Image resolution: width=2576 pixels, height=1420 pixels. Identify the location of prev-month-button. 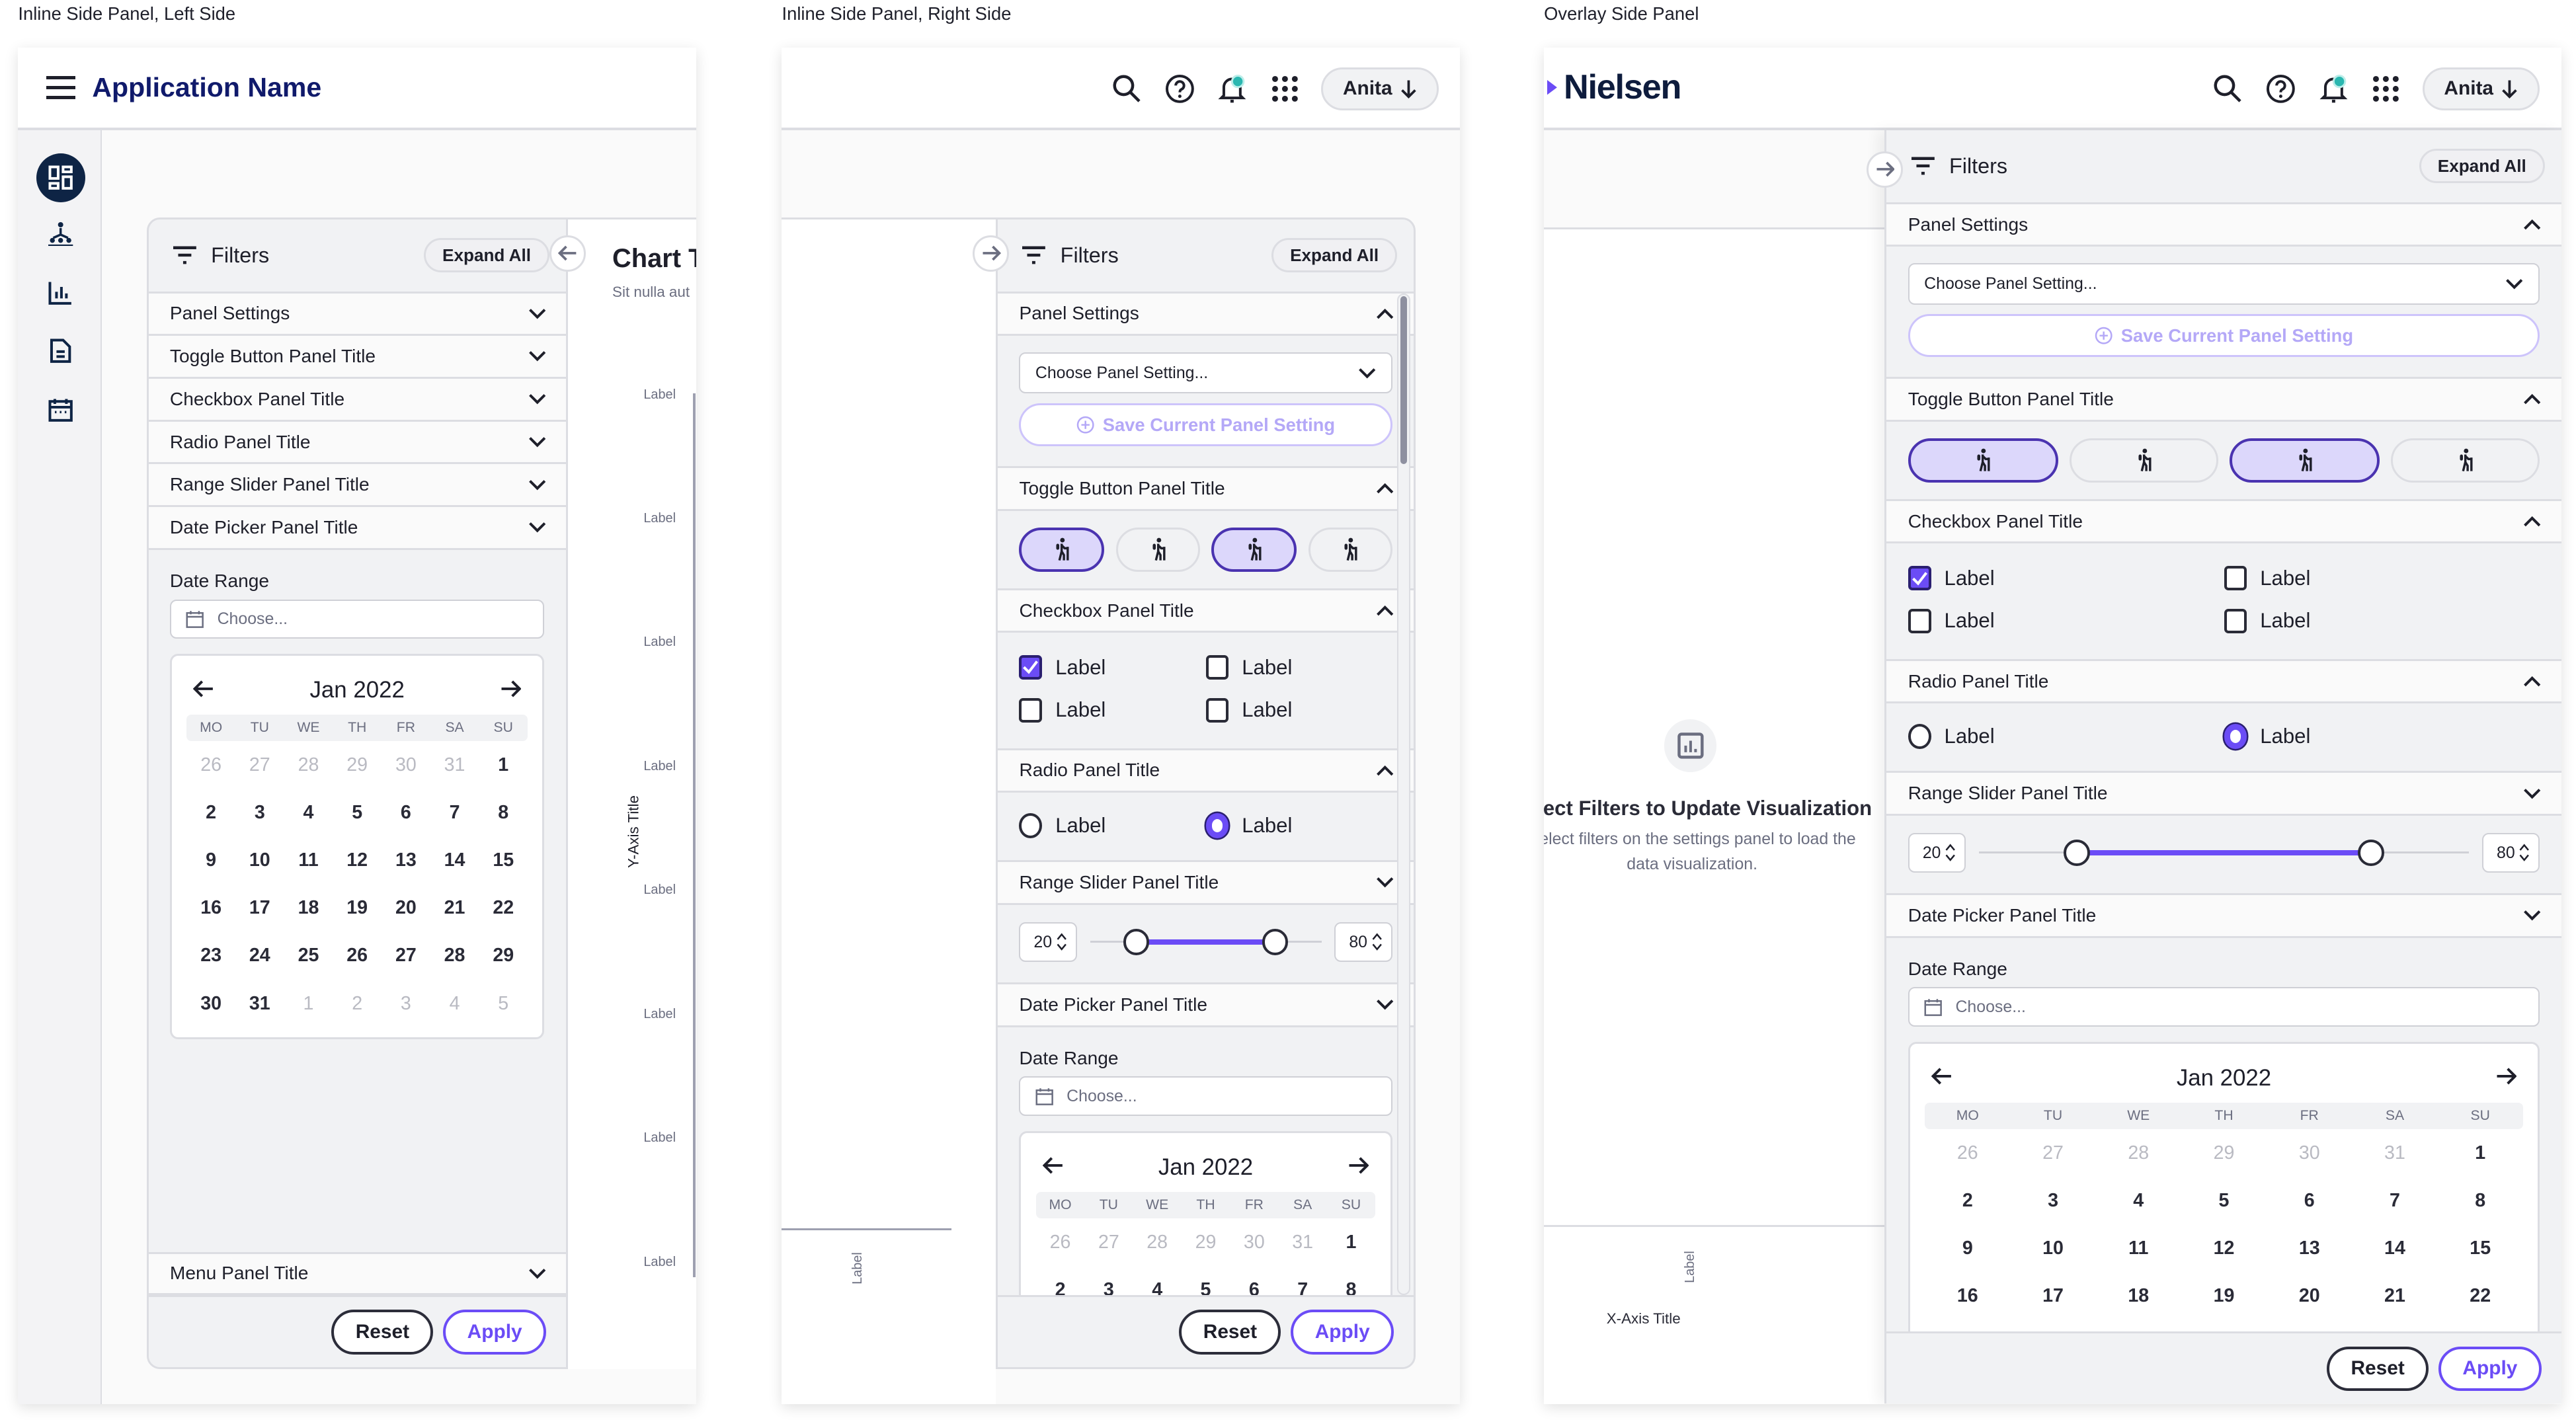
(203, 690).